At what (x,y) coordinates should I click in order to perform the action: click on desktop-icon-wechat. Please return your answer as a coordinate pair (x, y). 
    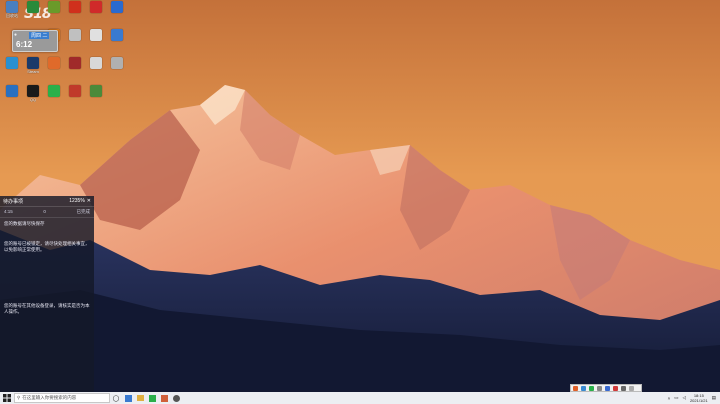
    Looking at the image, I should click on (54, 94).